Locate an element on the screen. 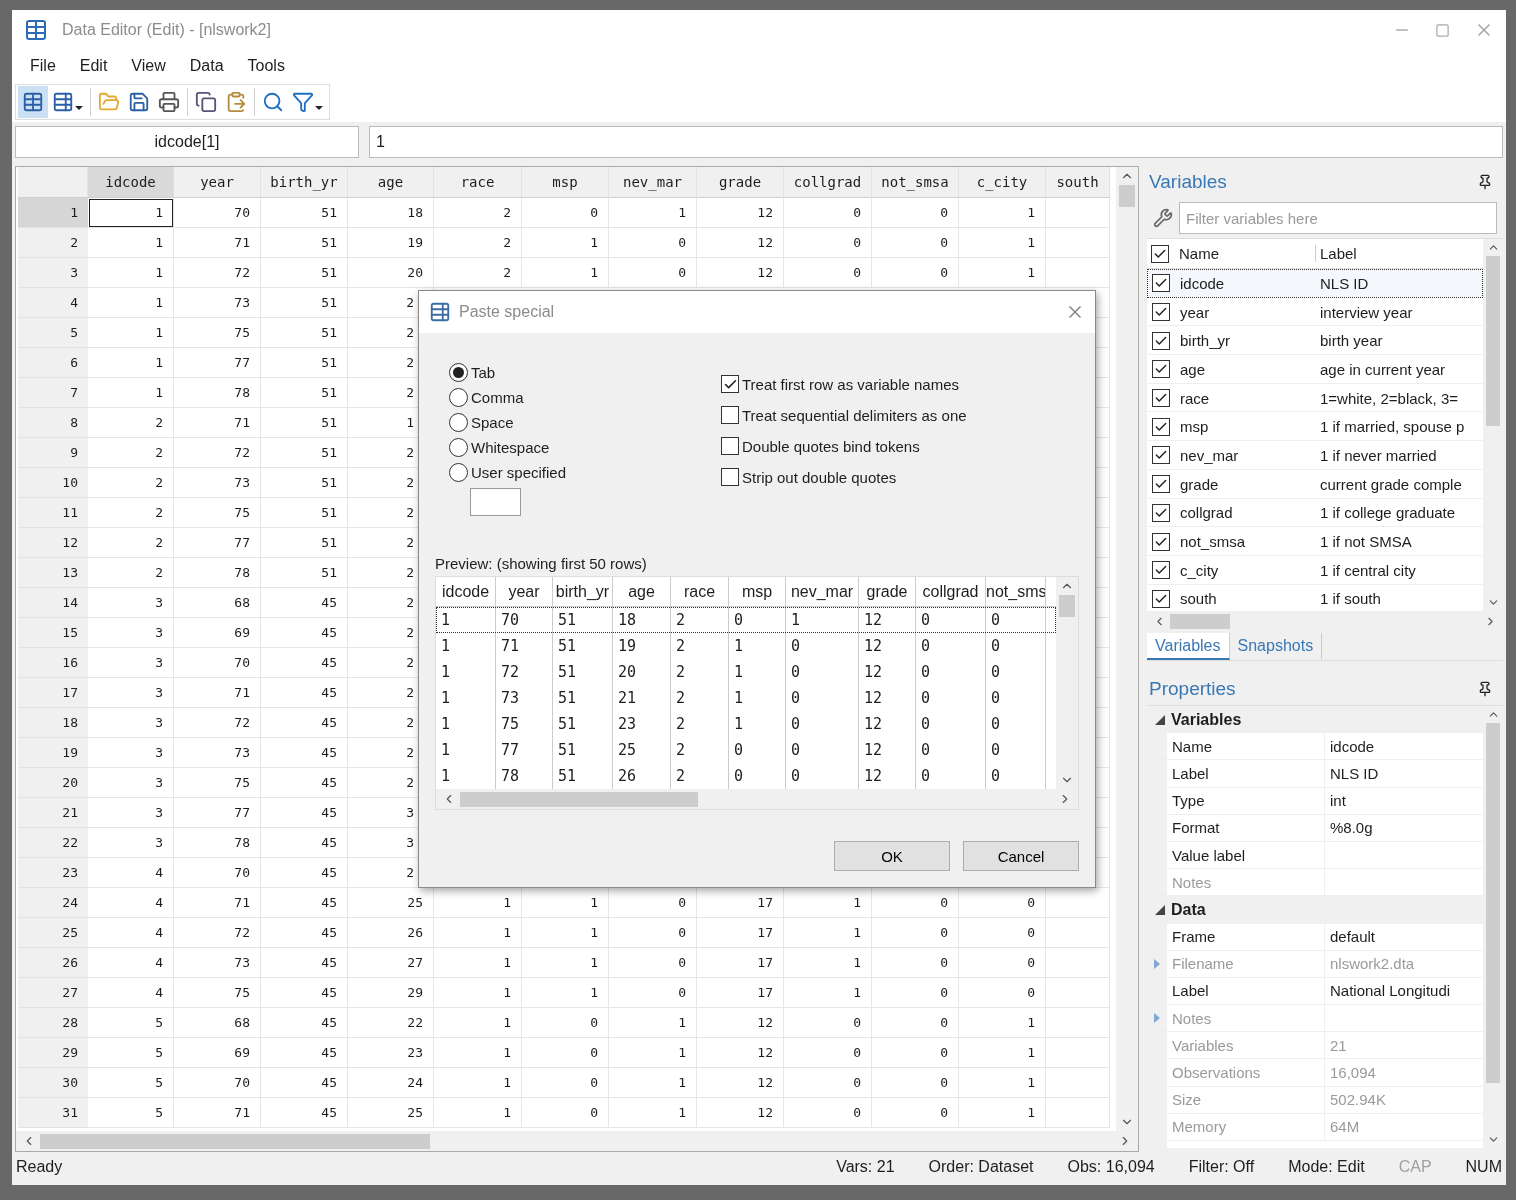 This screenshot has width=1516, height=1200. row-number: 8 is located at coordinates (53, 423).